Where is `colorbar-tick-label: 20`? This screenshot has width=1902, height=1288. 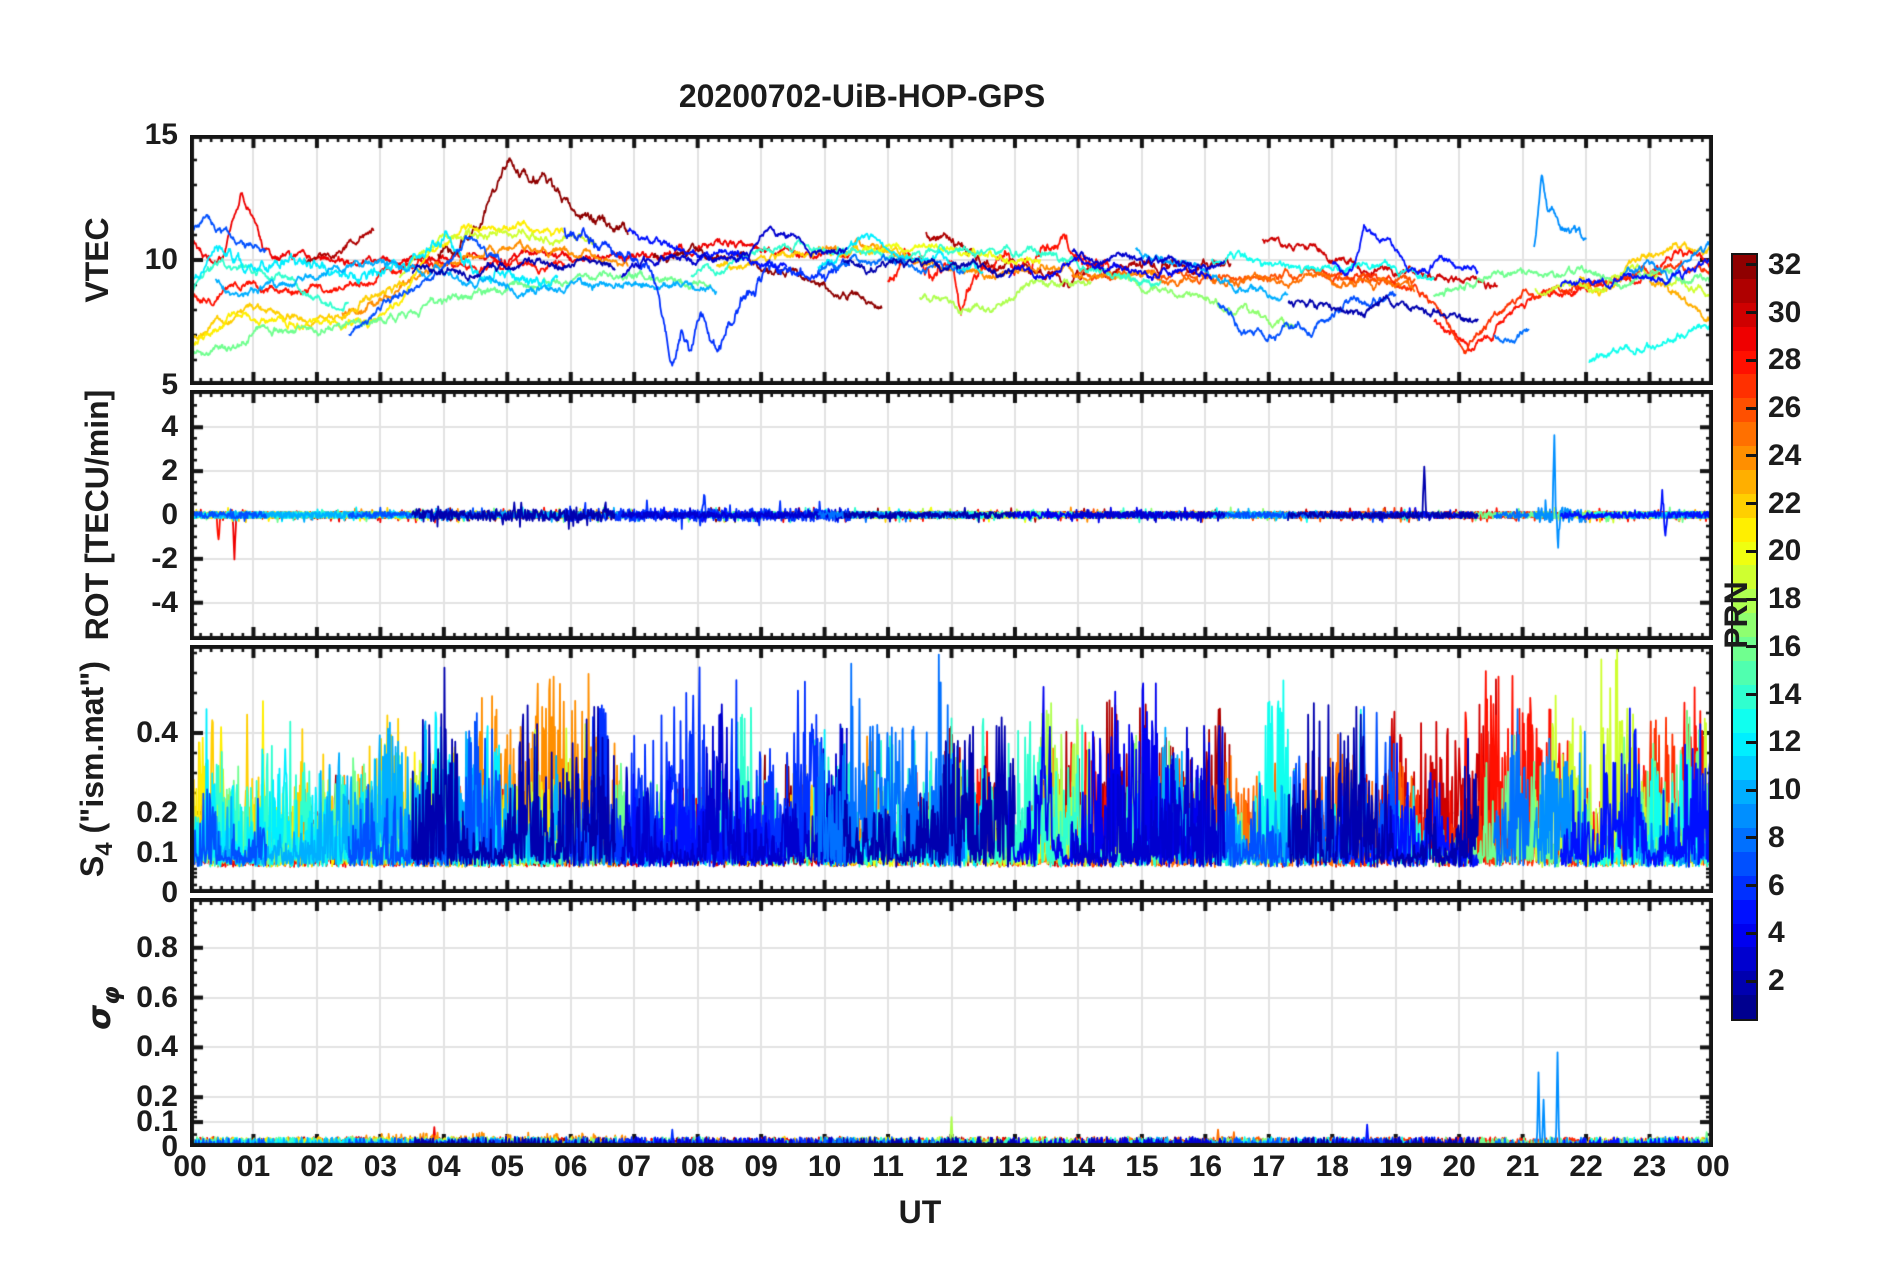
colorbar-tick-label: 20 is located at coordinates (1785, 551).